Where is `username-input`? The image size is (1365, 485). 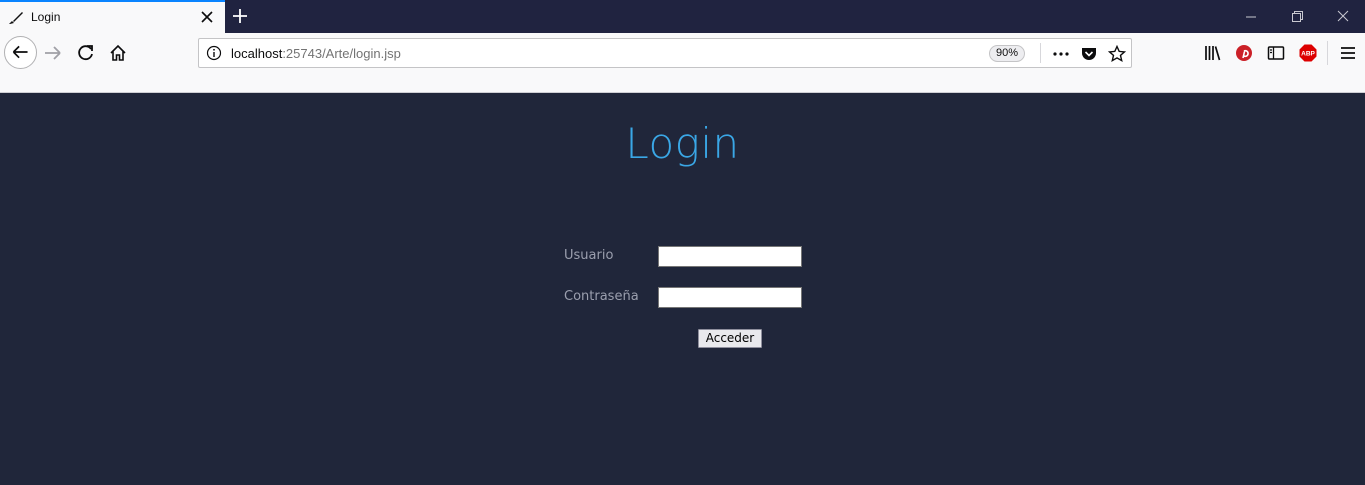 username-input is located at coordinates (730, 256).